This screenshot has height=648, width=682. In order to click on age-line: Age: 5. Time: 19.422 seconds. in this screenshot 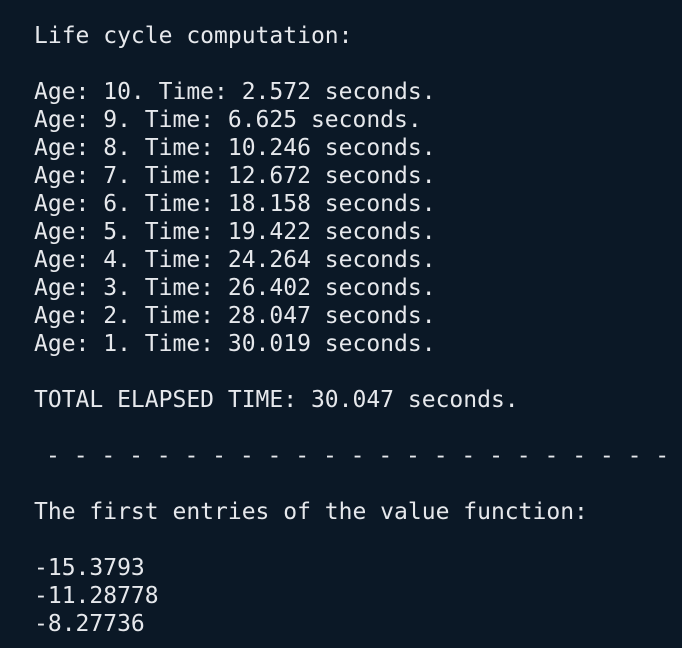, I will do `click(235, 232)`.